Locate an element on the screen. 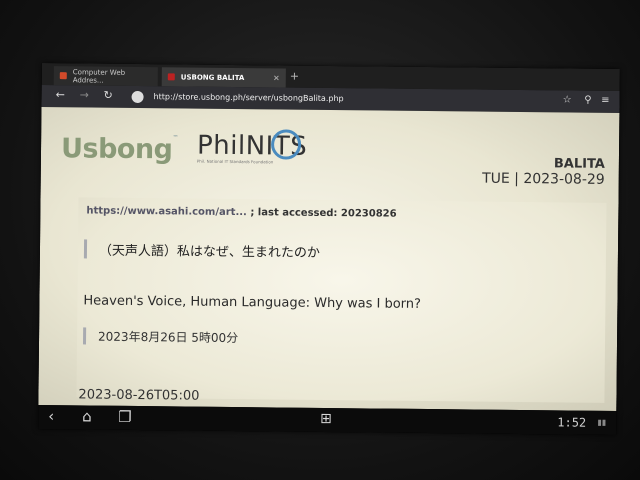 This screenshot has height=480, width=640. home-icon: ⌂ is located at coordinates (87, 416).